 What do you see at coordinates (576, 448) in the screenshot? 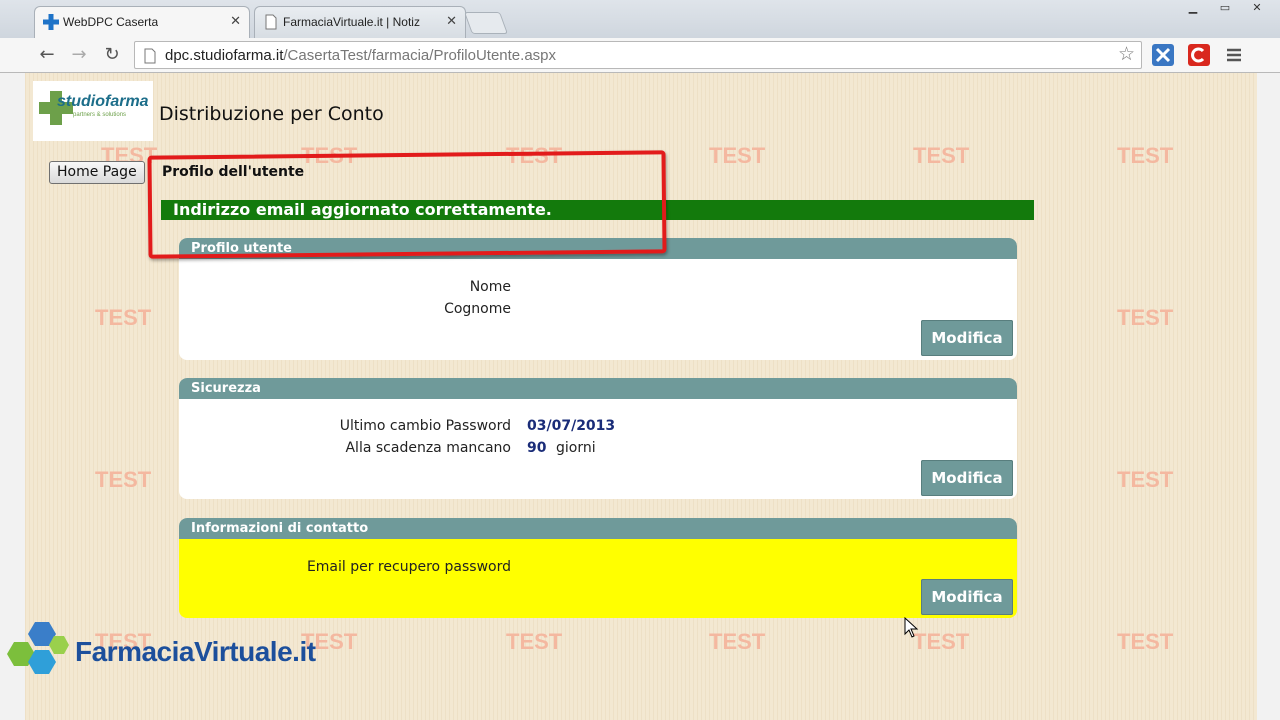
I see `expiry-unit: giorni` at bounding box center [576, 448].